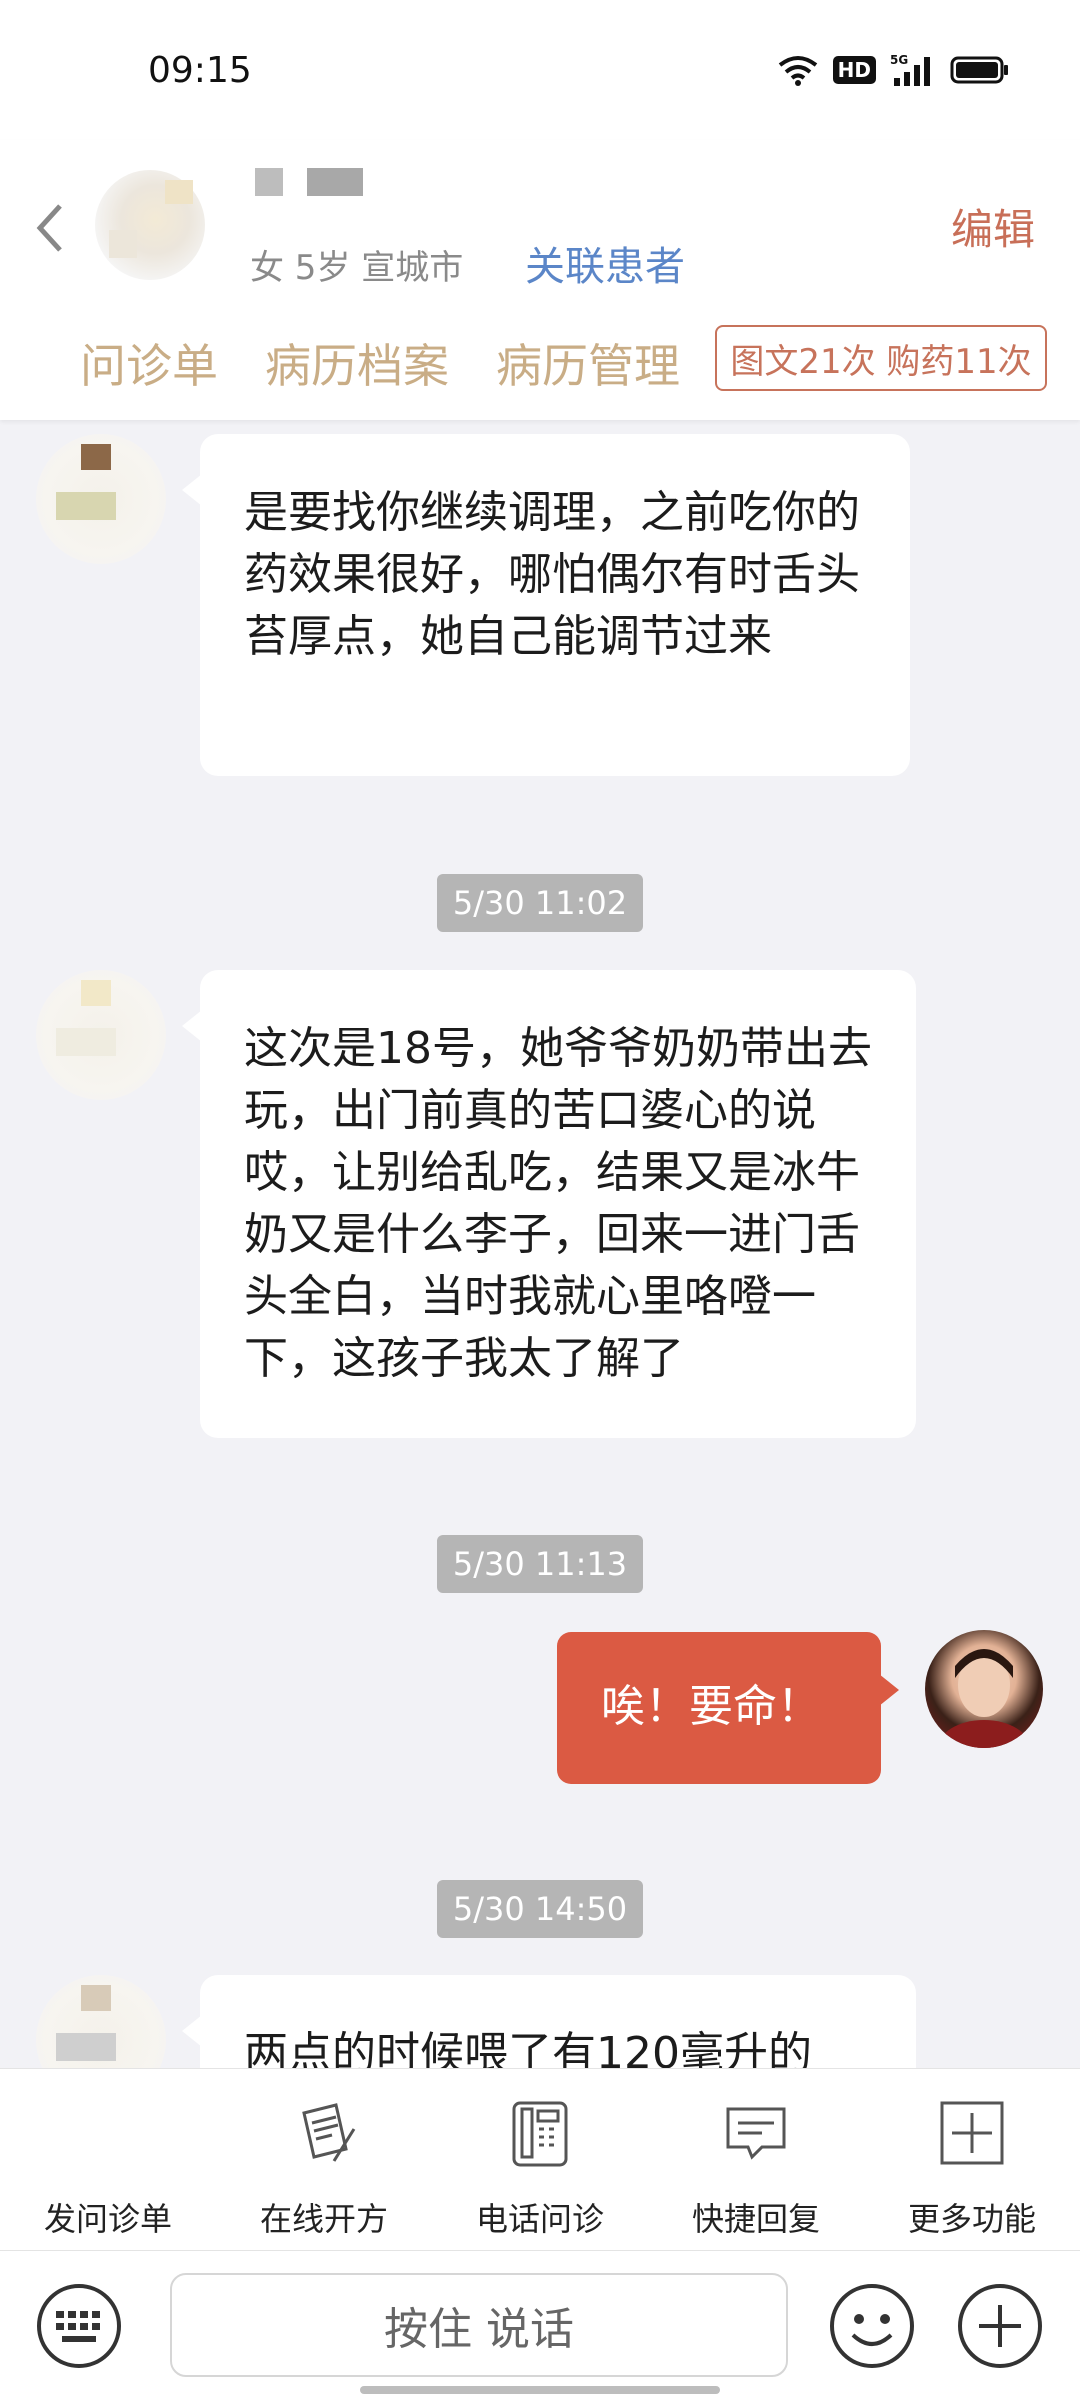 The height and width of the screenshot is (2401, 1080). I want to click on online-prescription-button: 在线开方, so click(324, 2160).